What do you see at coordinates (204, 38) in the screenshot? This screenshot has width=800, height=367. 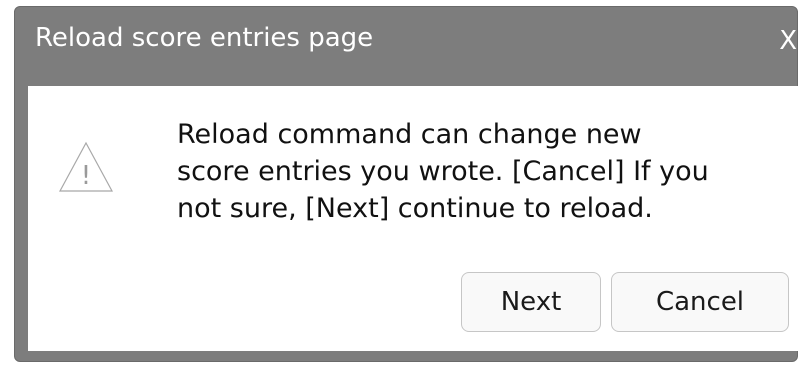 I see `dialog-title: Reload score entries page` at bounding box center [204, 38].